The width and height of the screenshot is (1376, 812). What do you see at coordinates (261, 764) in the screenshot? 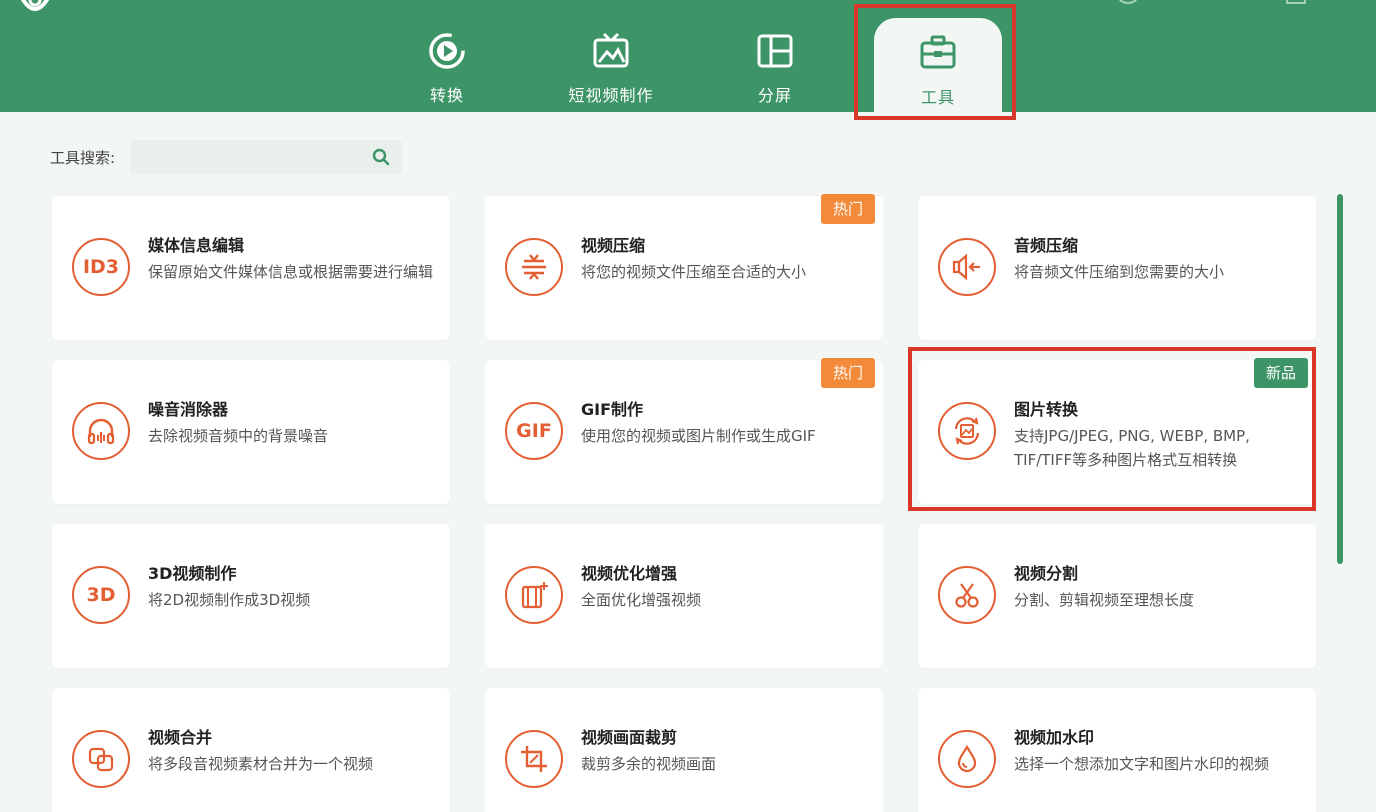
I see `tool-desc: 将多段音视频素材合并为一个视频` at bounding box center [261, 764].